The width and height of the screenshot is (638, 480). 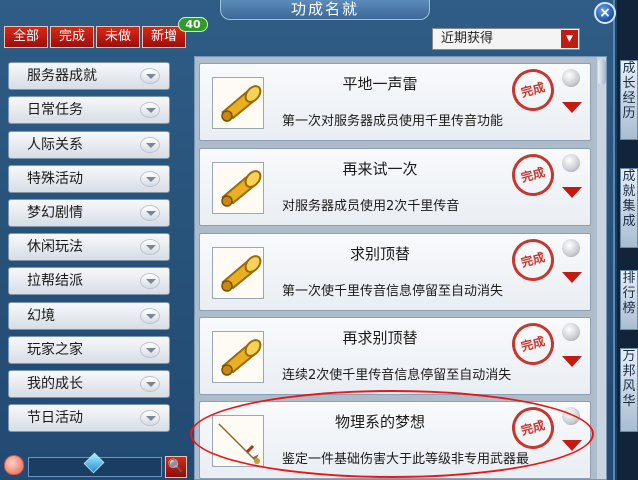 I want to click on close-button: ×, so click(x=605, y=13).